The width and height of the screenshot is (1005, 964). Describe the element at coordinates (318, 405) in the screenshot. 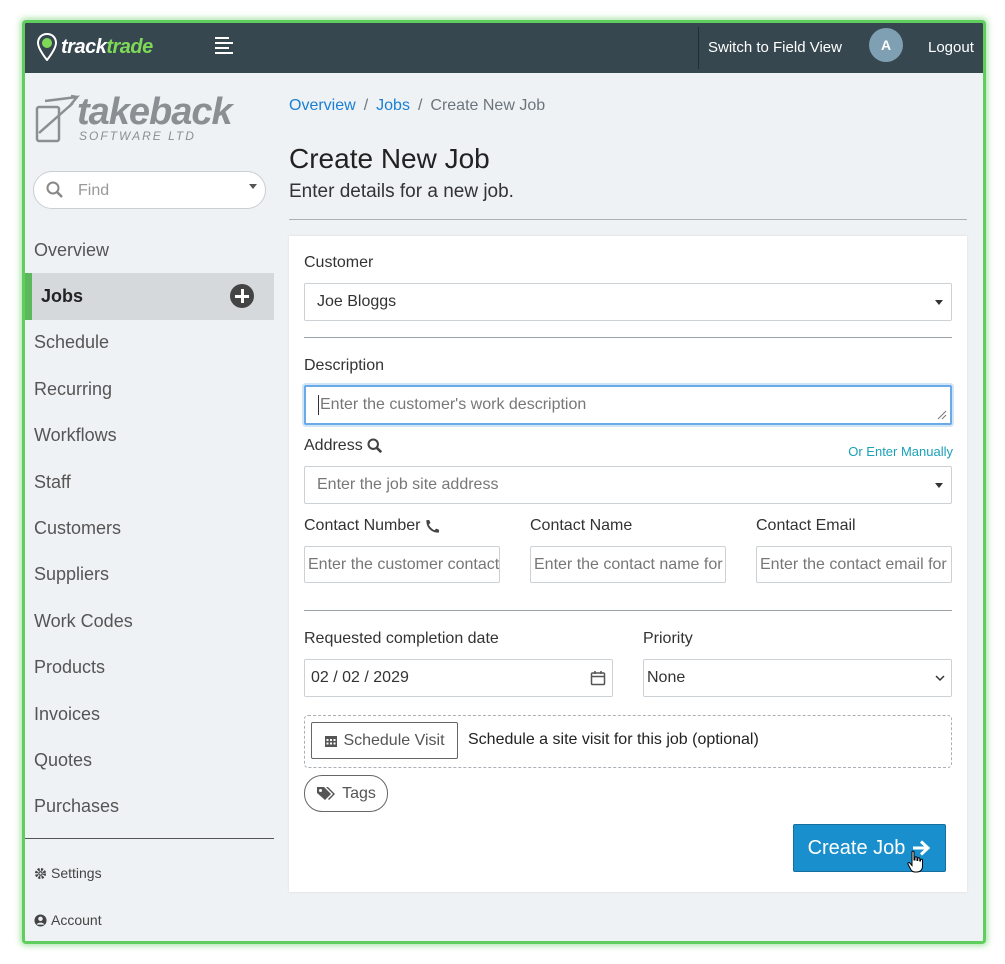

I see `text-cursor` at that location.